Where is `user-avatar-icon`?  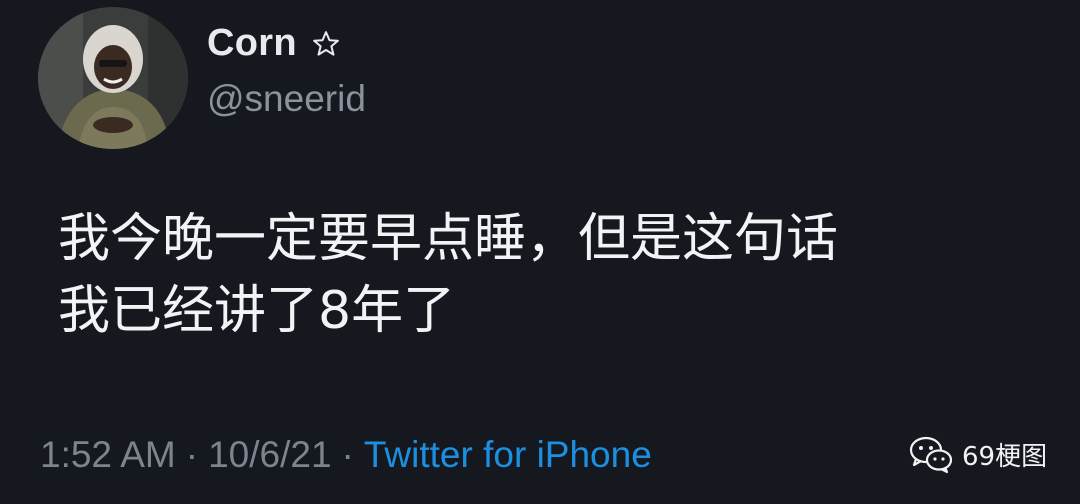
user-avatar-icon is located at coordinates (113, 78).